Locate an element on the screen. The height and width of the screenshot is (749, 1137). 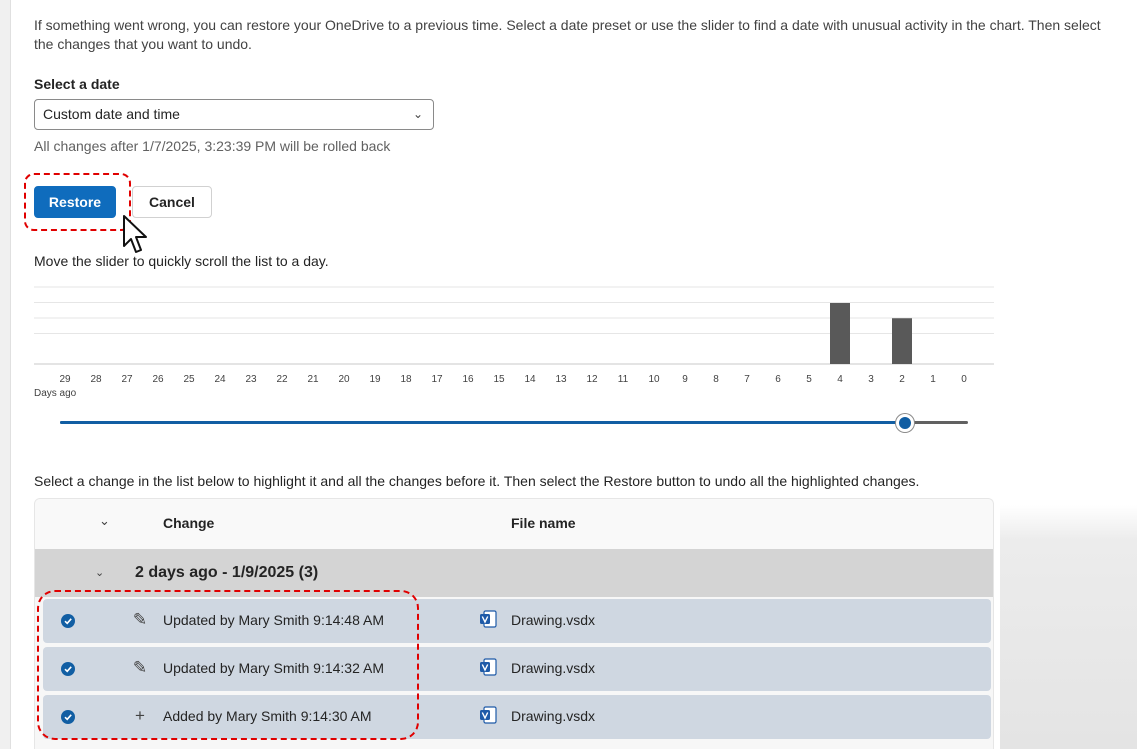
chart-tick-label: 6 is located at coordinates (778, 379).